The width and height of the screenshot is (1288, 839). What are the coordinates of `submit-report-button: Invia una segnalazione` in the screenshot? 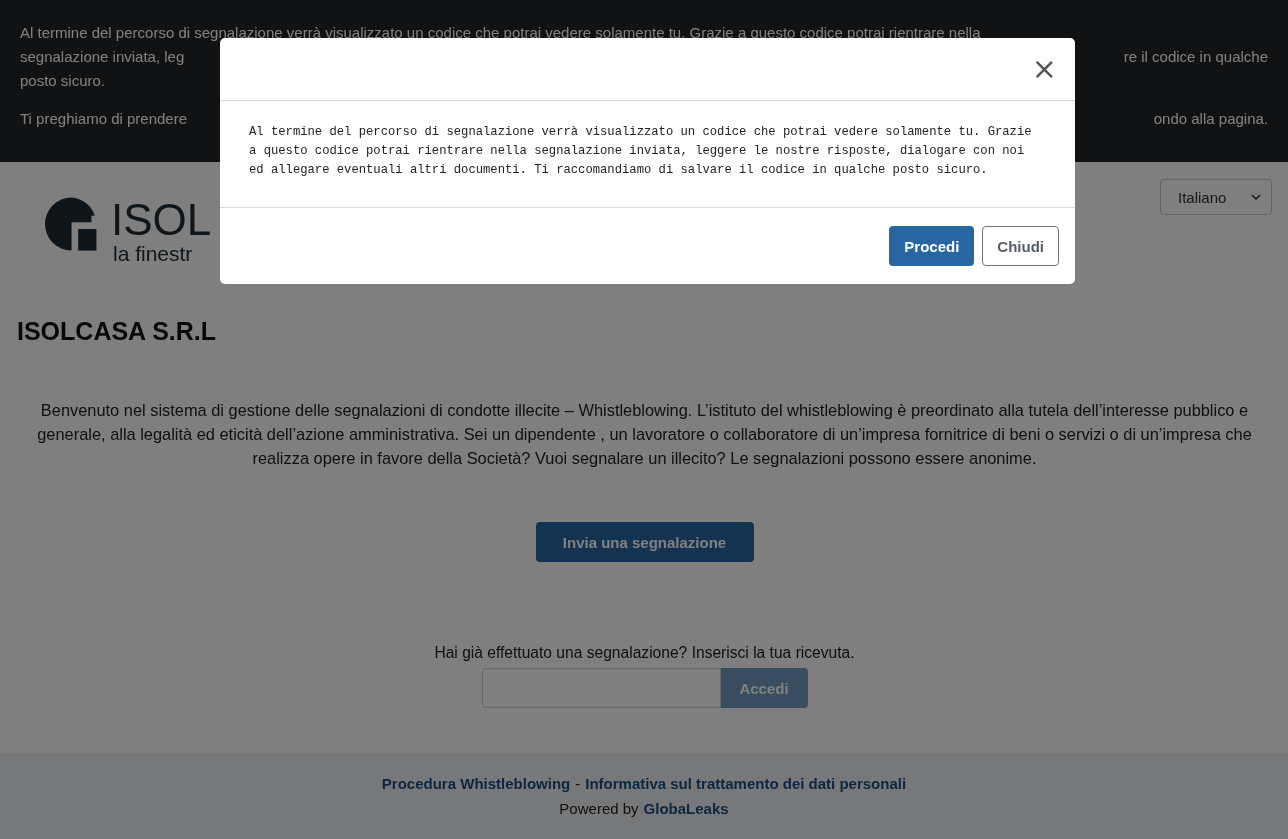 It's located at (644, 542).